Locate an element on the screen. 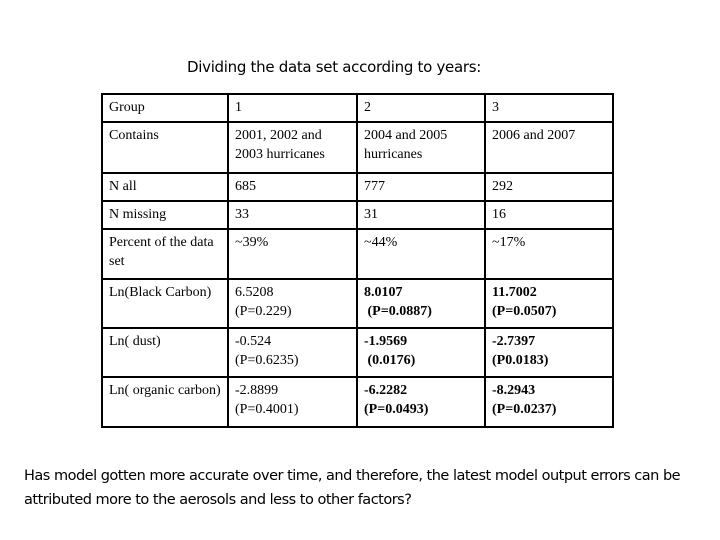 Image resolution: width=720 pixels, height=540 pixels. table-cell: 16 is located at coordinates (549, 215).